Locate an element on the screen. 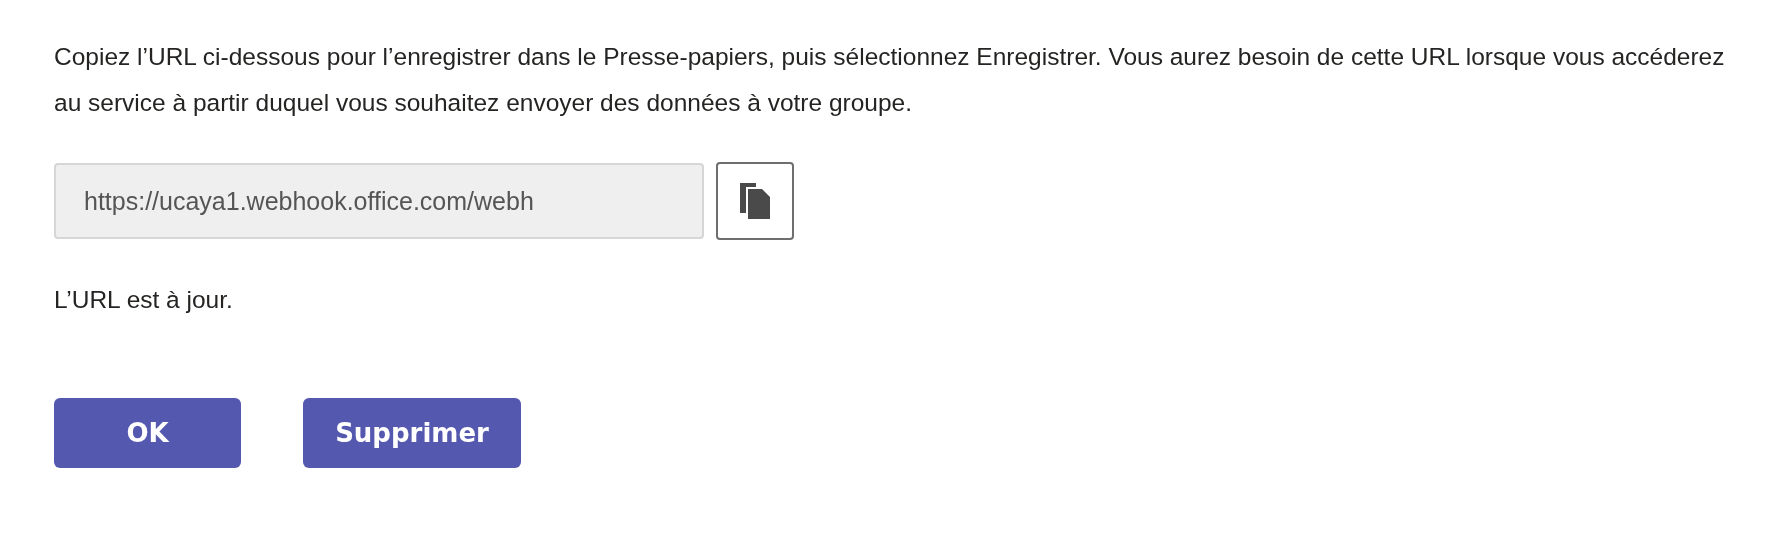 This screenshot has width=1786, height=552. url-field: https://ucaya1.webhook.office.com/webh is located at coordinates (379, 201).